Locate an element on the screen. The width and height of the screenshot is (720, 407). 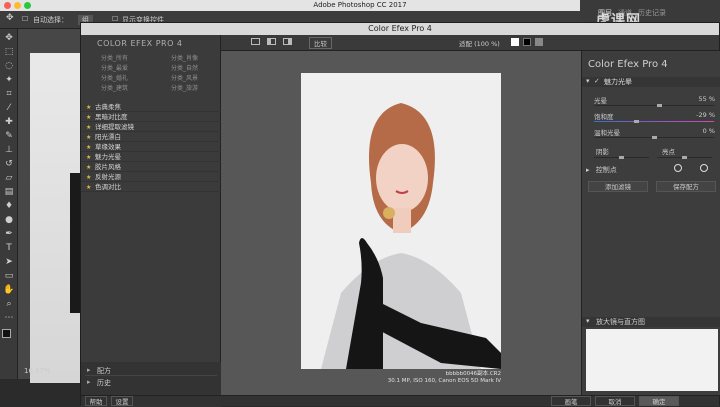
side-by-side-view-icon is located at coordinates (287, 41).